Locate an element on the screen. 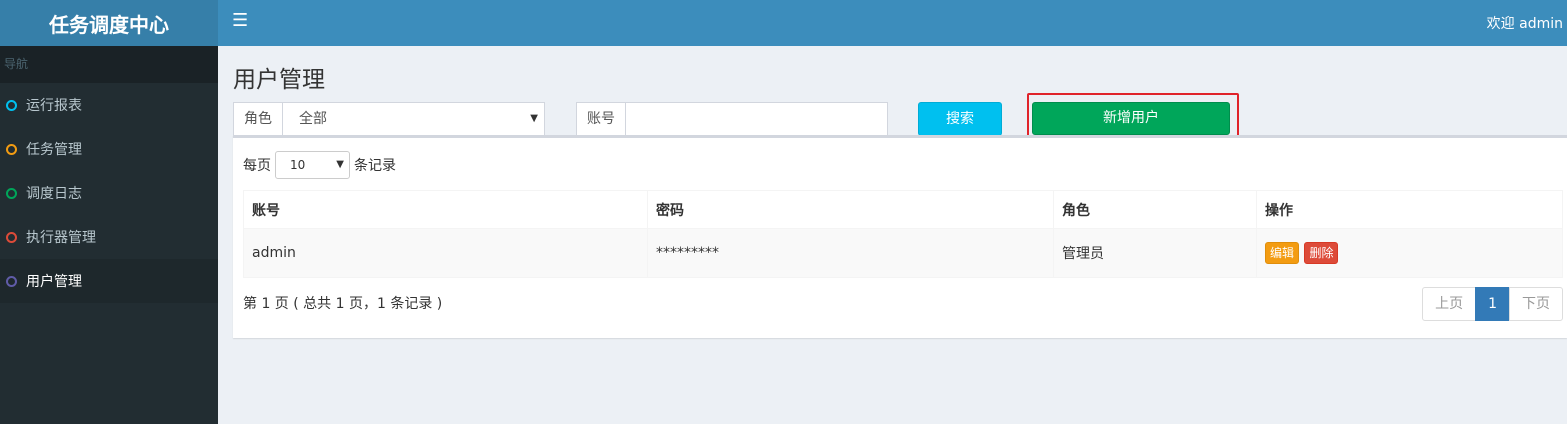 Image resolution: width=1567 pixels, height=424 pixels. pagination: 上页 1 下页 is located at coordinates (1492, 304).